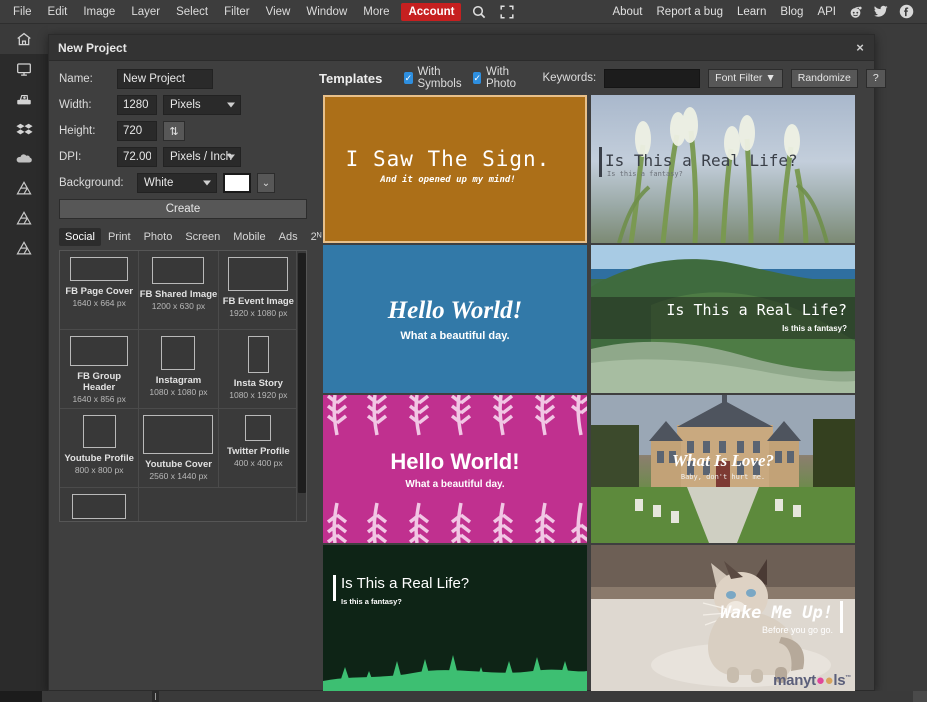  Describe the element at coordinates (860, 48) in the screenshot. I see `close-icon: ×` at that location.